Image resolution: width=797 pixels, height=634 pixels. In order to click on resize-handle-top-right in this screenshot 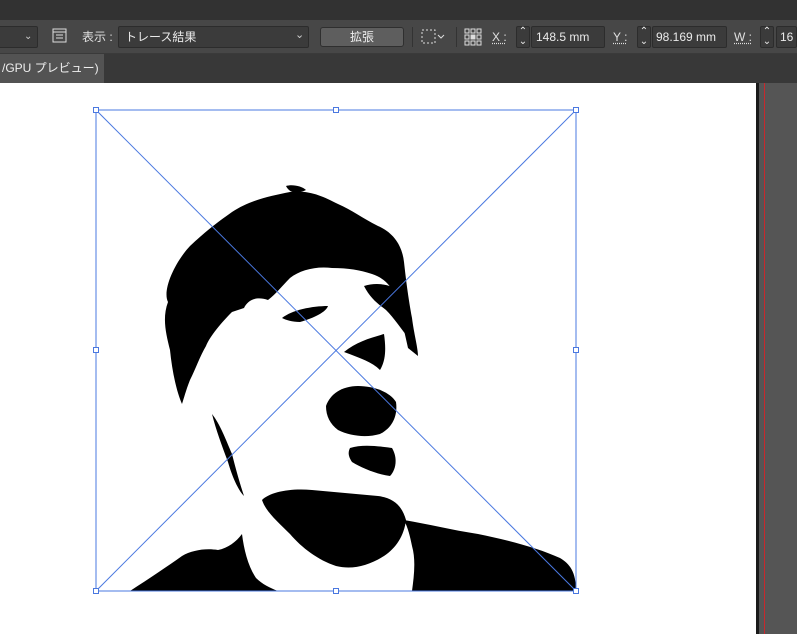, I will do `click(576, 110)`.